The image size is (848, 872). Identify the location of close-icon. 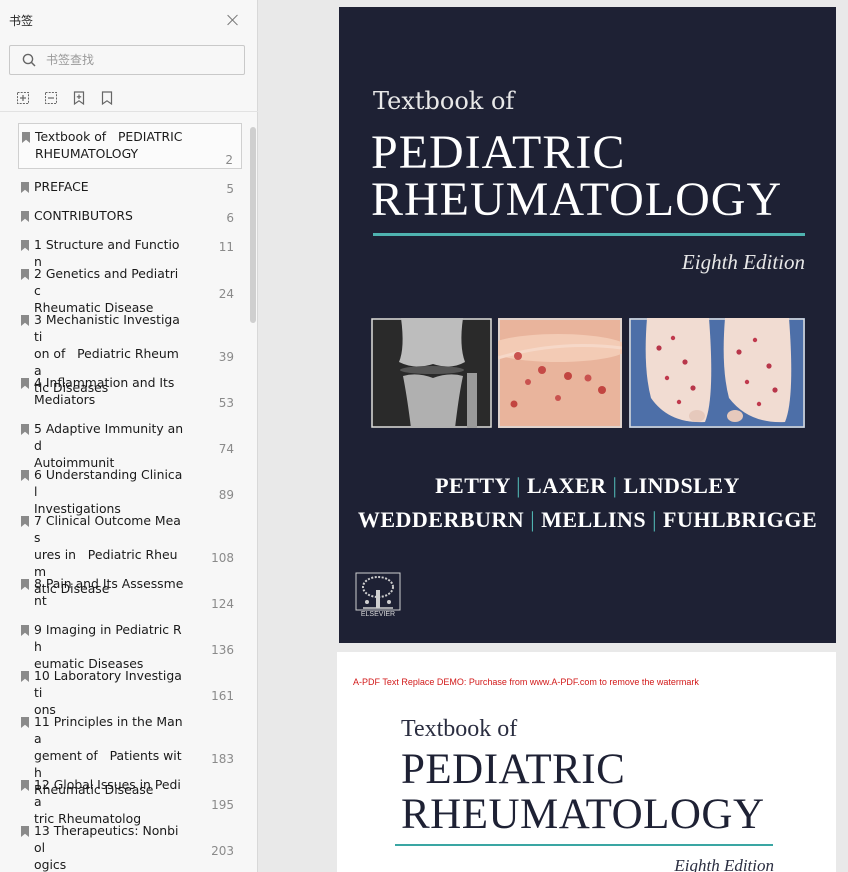
(233, 20).